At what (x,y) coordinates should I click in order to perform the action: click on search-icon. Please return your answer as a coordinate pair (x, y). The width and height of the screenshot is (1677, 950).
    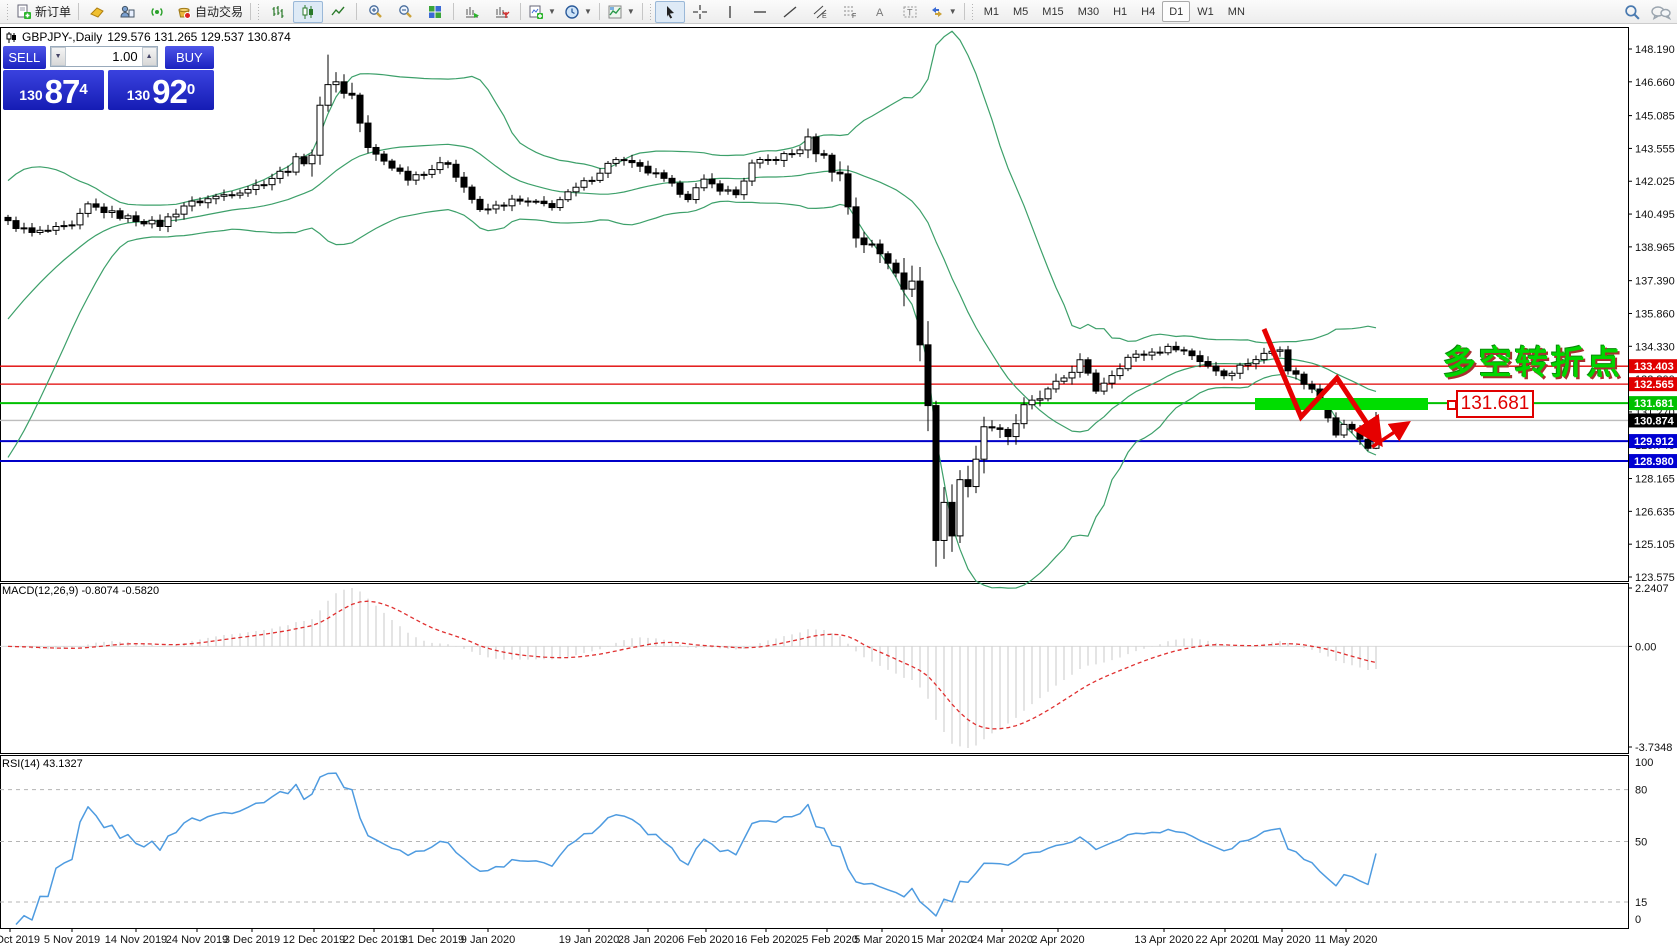
    Looking at the image, I should click on (1632, 12).